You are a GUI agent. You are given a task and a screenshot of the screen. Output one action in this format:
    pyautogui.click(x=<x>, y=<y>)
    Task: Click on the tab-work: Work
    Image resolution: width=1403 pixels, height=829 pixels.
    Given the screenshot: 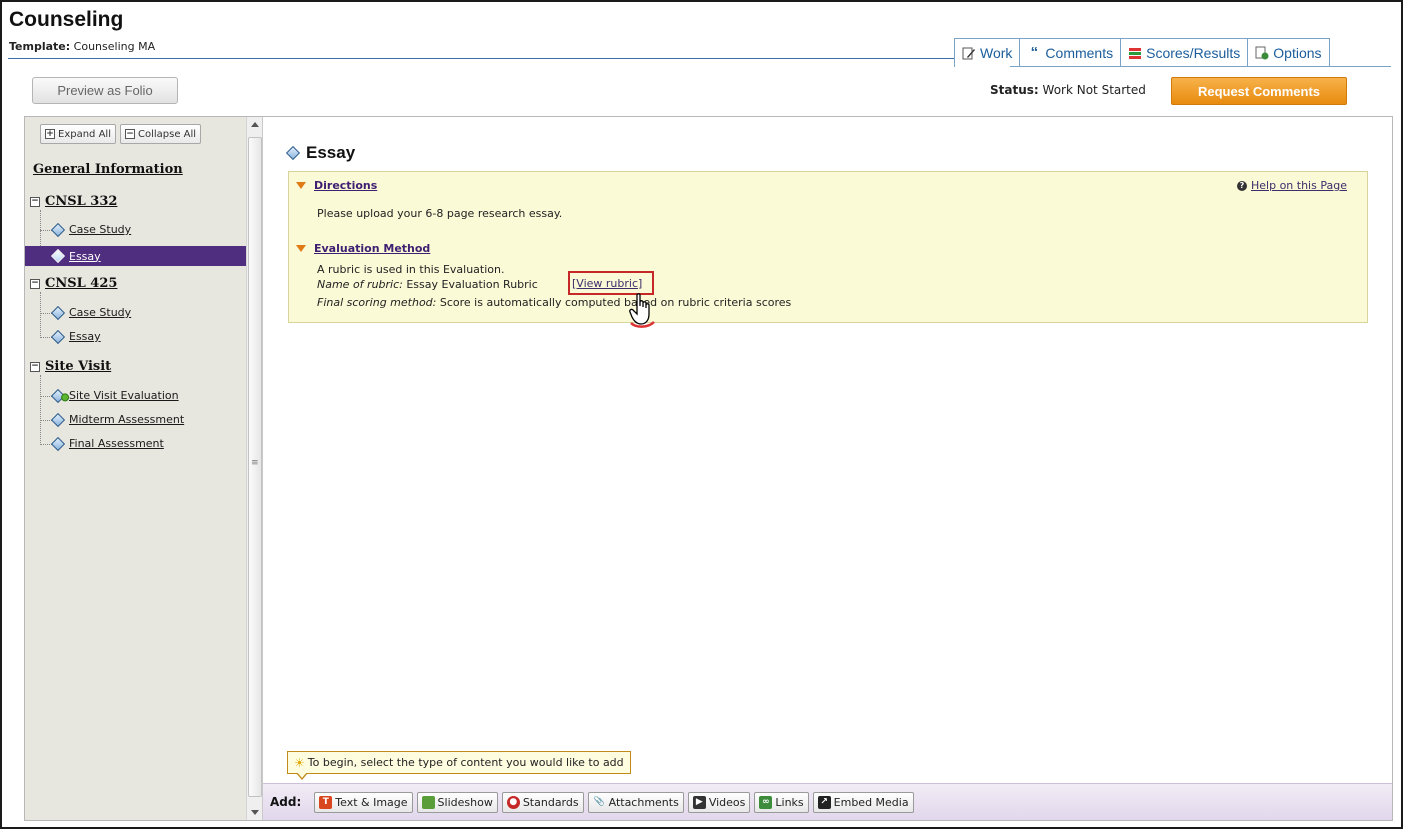 What is the action you would take?
    pyautogui.click(x=987, y=52)
    